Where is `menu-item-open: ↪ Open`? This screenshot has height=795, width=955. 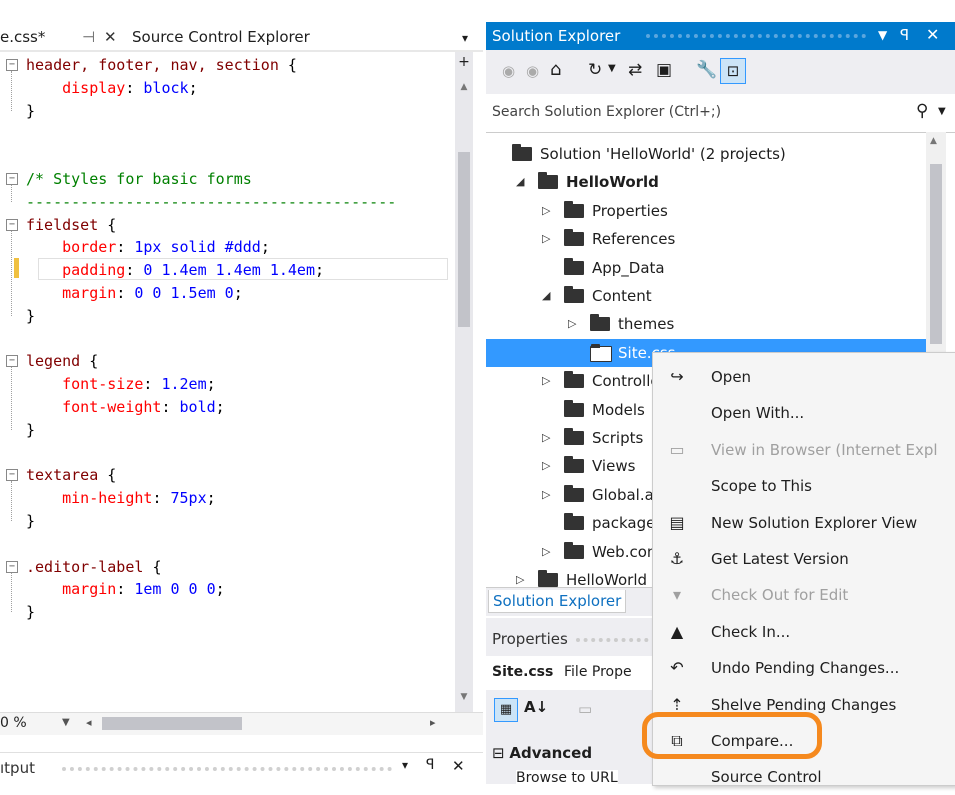
menu-item-open: ↪ Open is located at coordinates (804, 377).